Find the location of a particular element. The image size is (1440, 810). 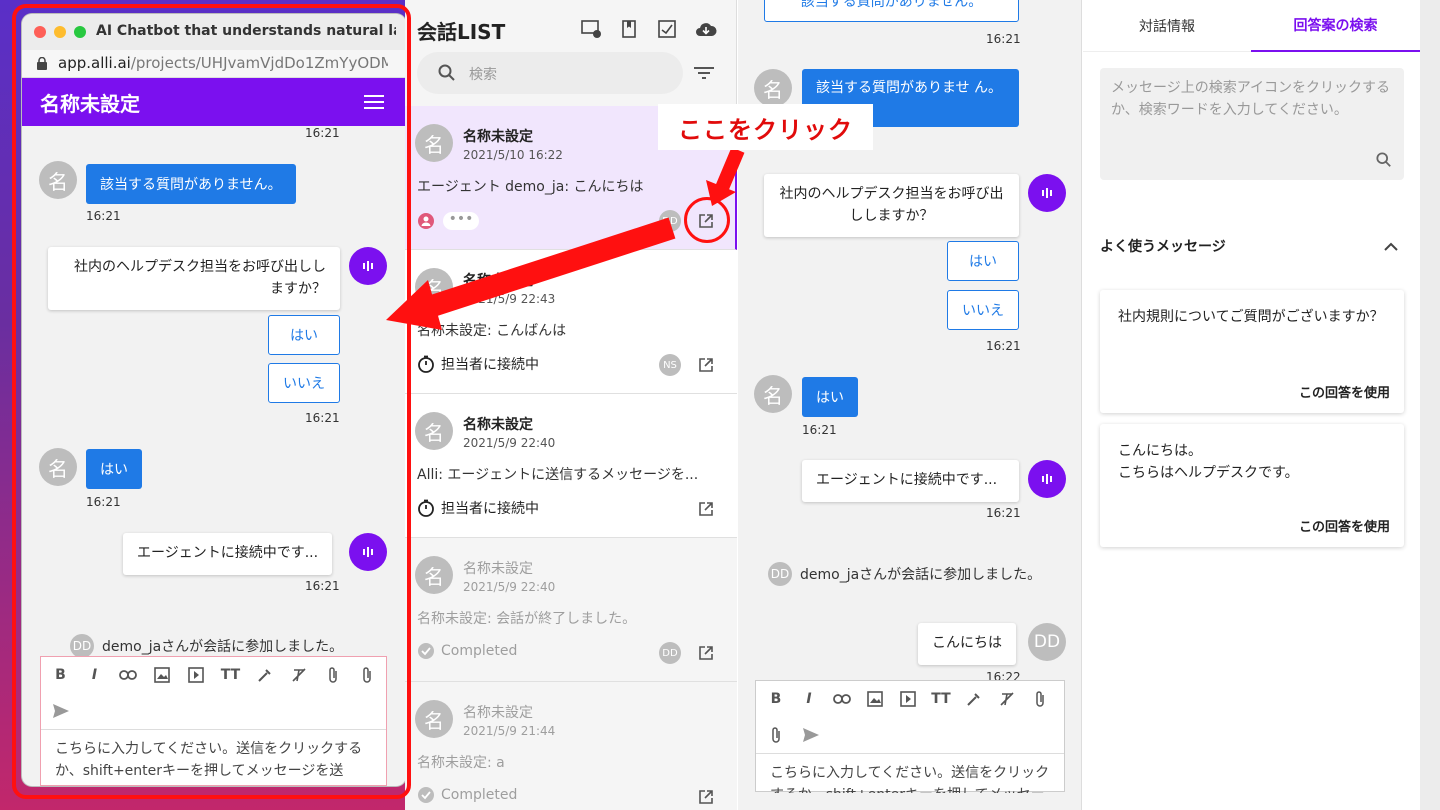

frequent-message-text: 社内規則についてご質問がございますか？ is located at coordinates (1251, 317).